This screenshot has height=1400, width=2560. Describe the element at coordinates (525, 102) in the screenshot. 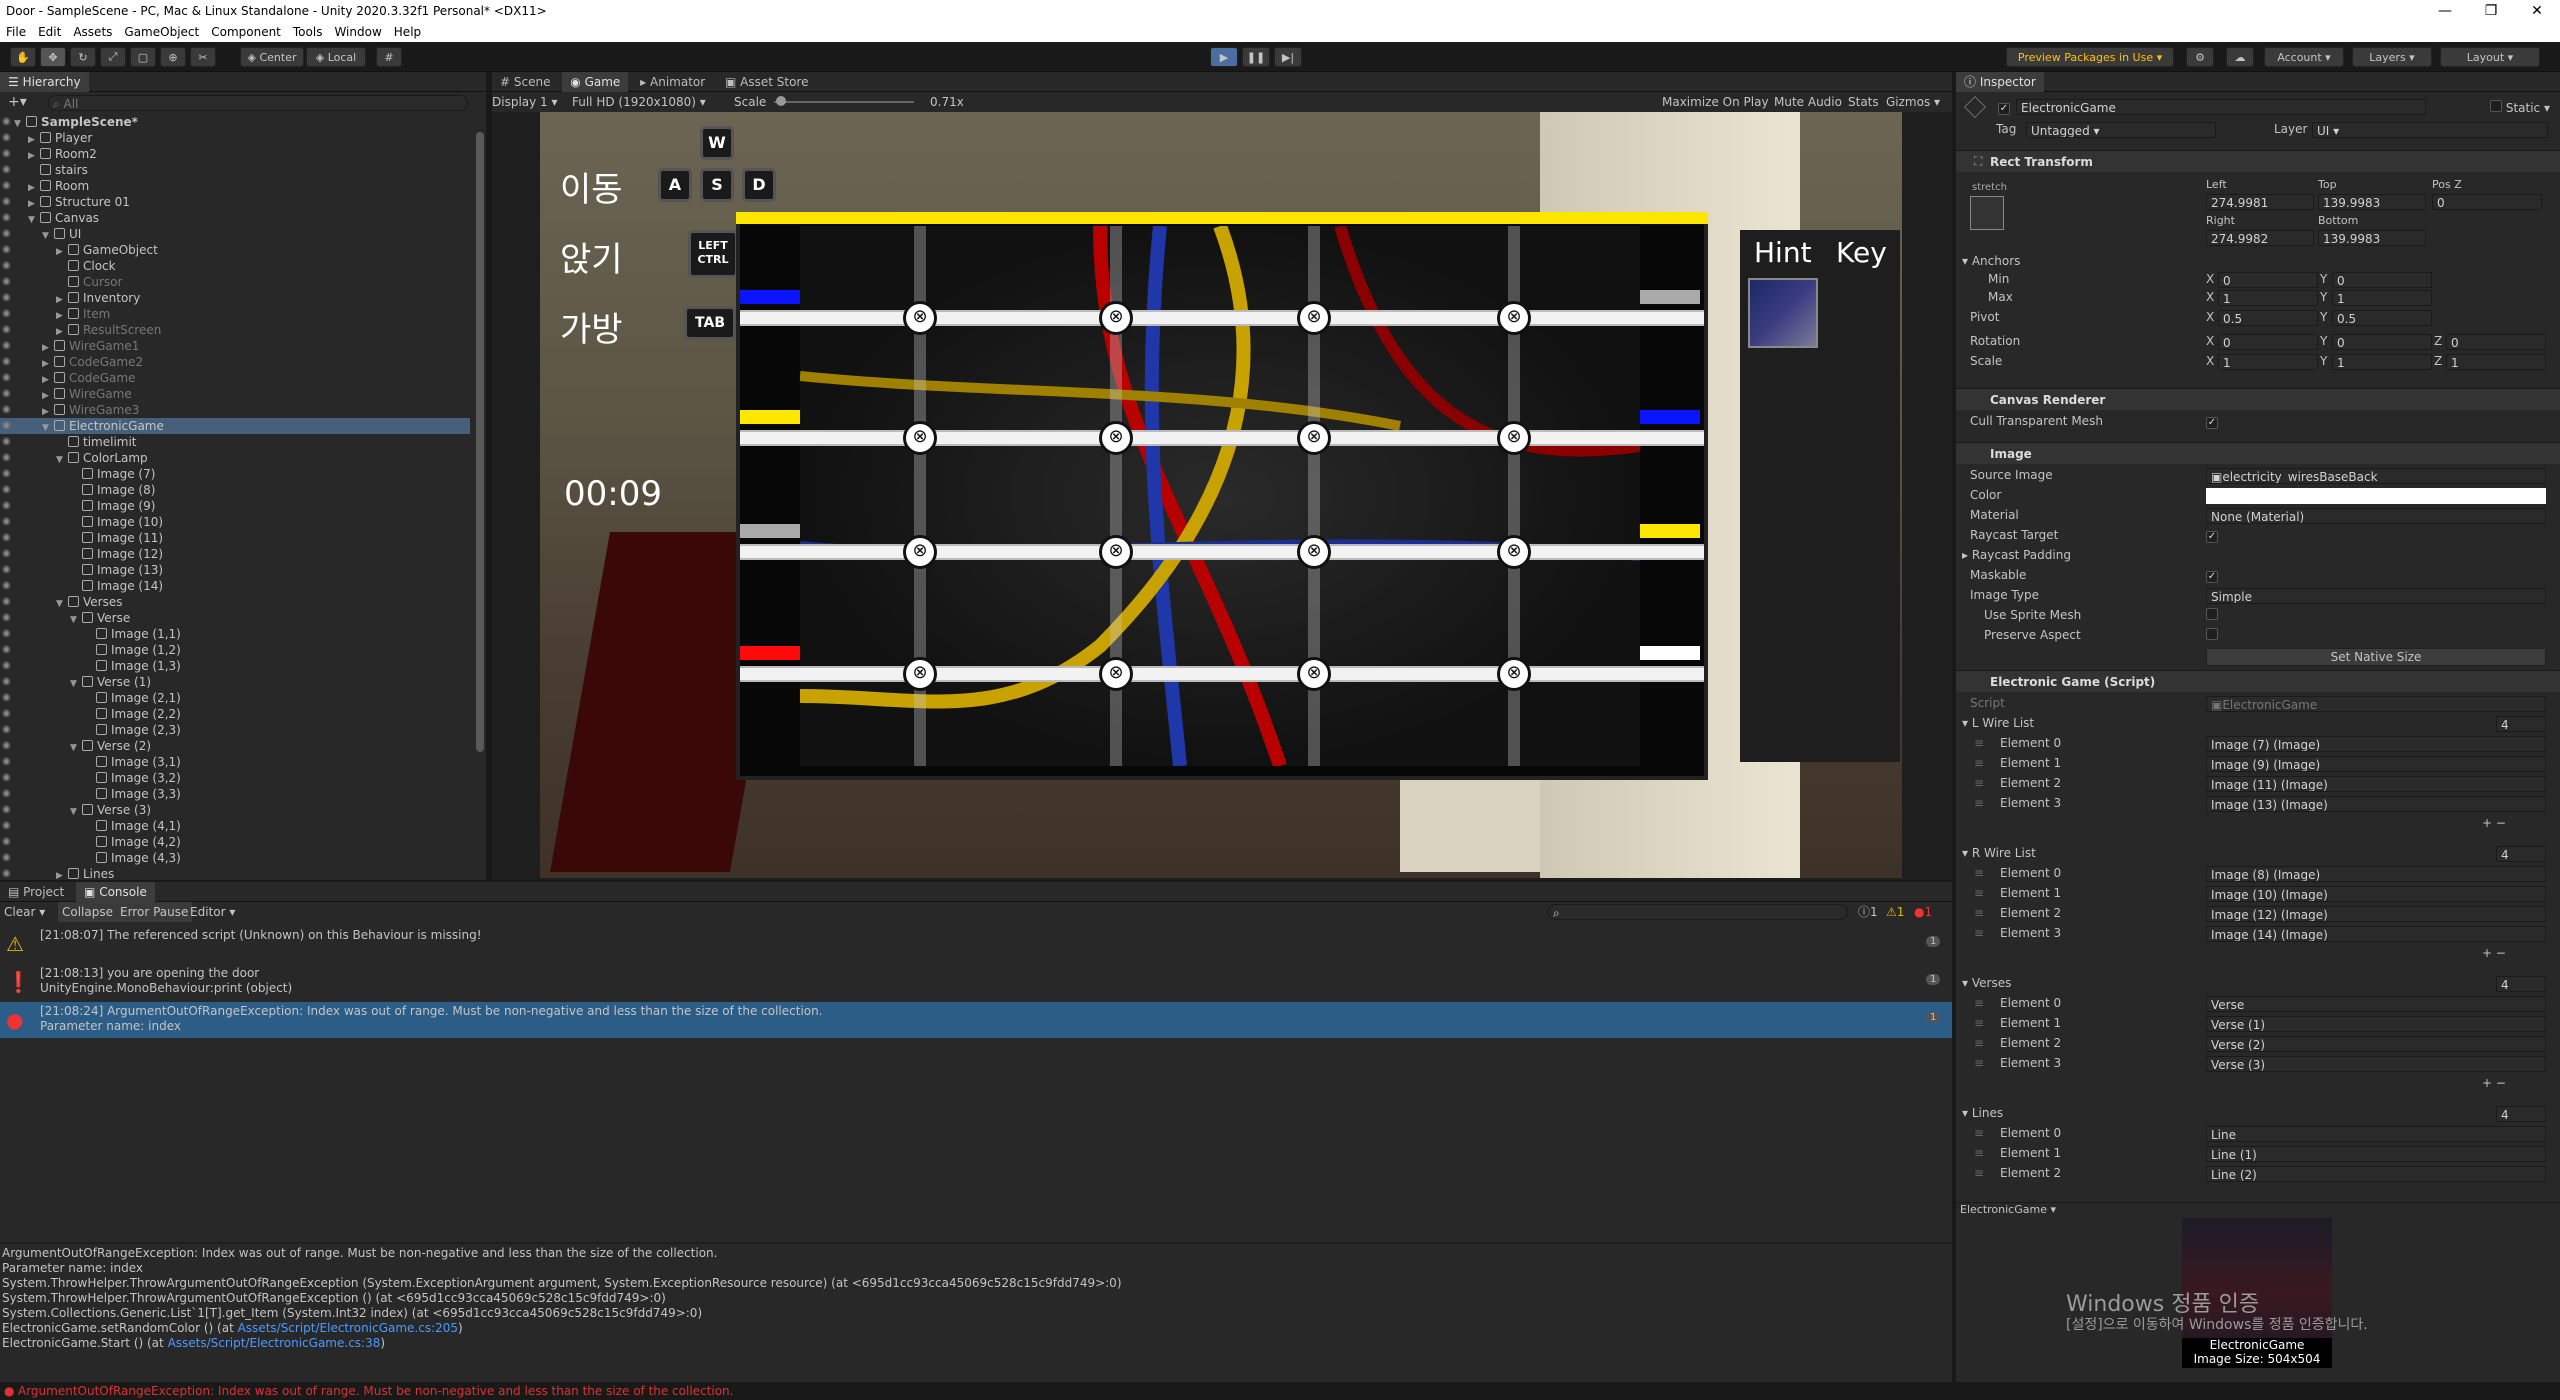

I see `display-dropdown: Display 1 ▾` at that location.